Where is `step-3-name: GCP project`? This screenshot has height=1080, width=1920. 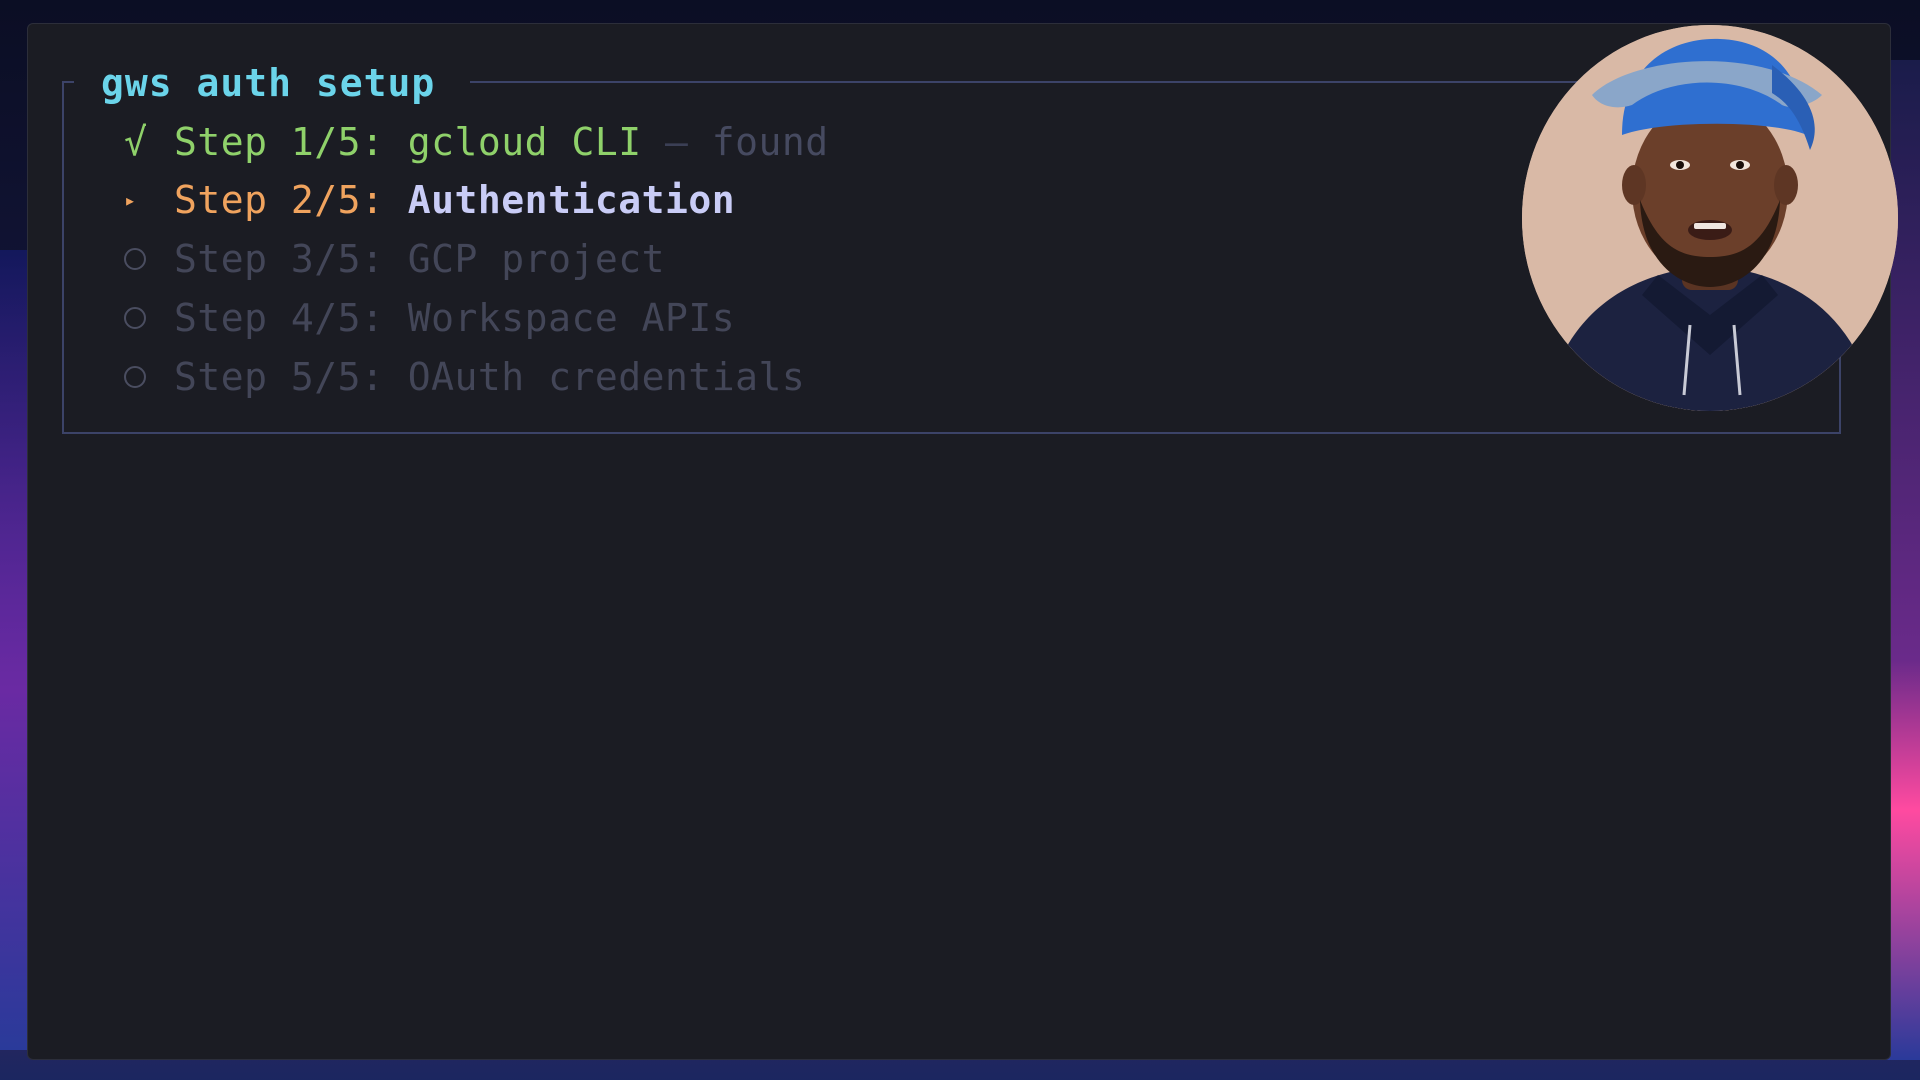 step-3-name: GCP project is located at coordinates (536, 259).